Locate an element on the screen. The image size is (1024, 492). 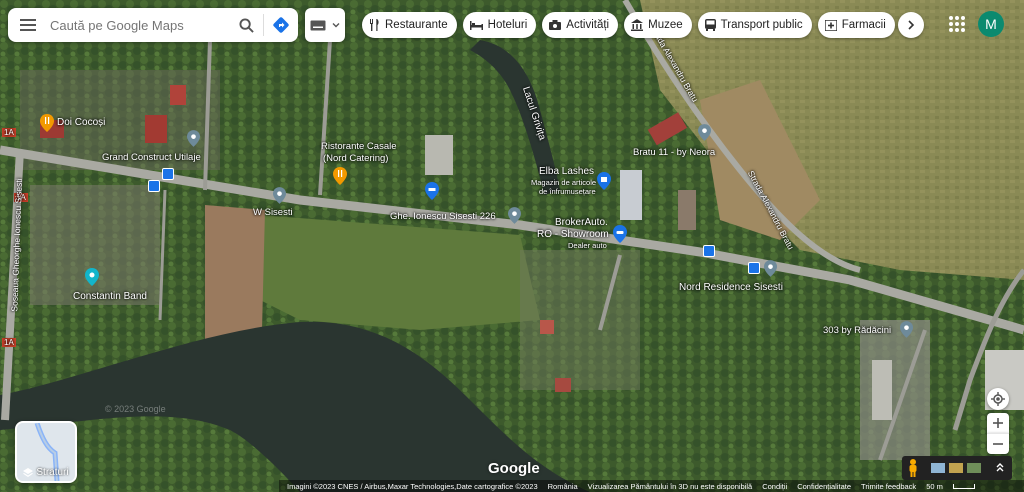
my-location-icon is located at coordinates (998, 399).